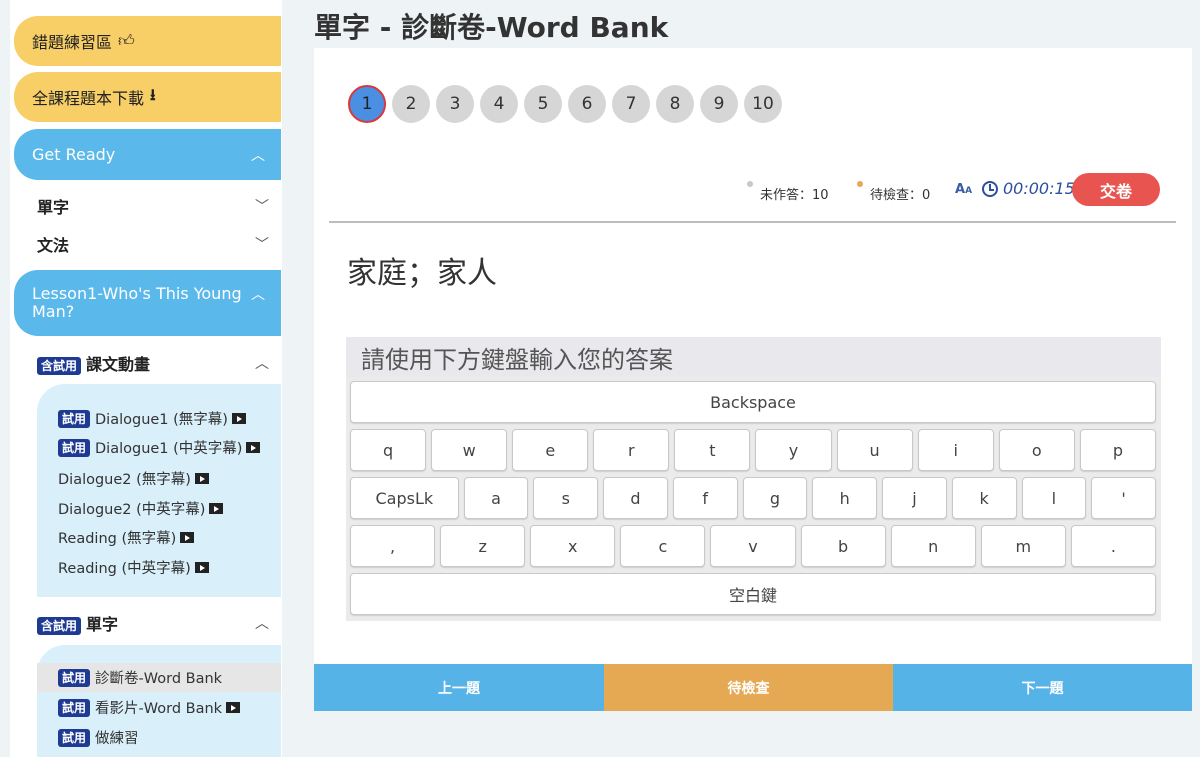  I want to click on key-o: o, so click(1036, 450).